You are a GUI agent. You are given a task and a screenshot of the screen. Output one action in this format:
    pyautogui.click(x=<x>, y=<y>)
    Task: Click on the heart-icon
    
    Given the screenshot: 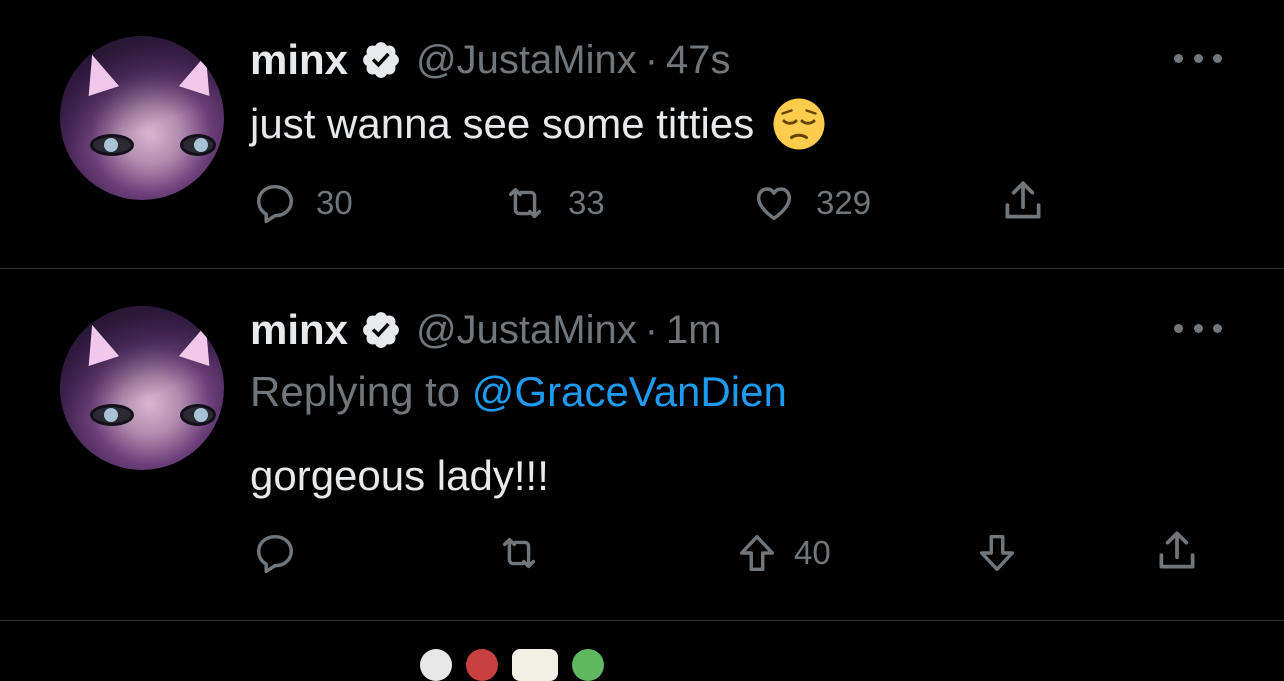 What is the action you would take?
    pyautogui.click(x=774, y=204)
    